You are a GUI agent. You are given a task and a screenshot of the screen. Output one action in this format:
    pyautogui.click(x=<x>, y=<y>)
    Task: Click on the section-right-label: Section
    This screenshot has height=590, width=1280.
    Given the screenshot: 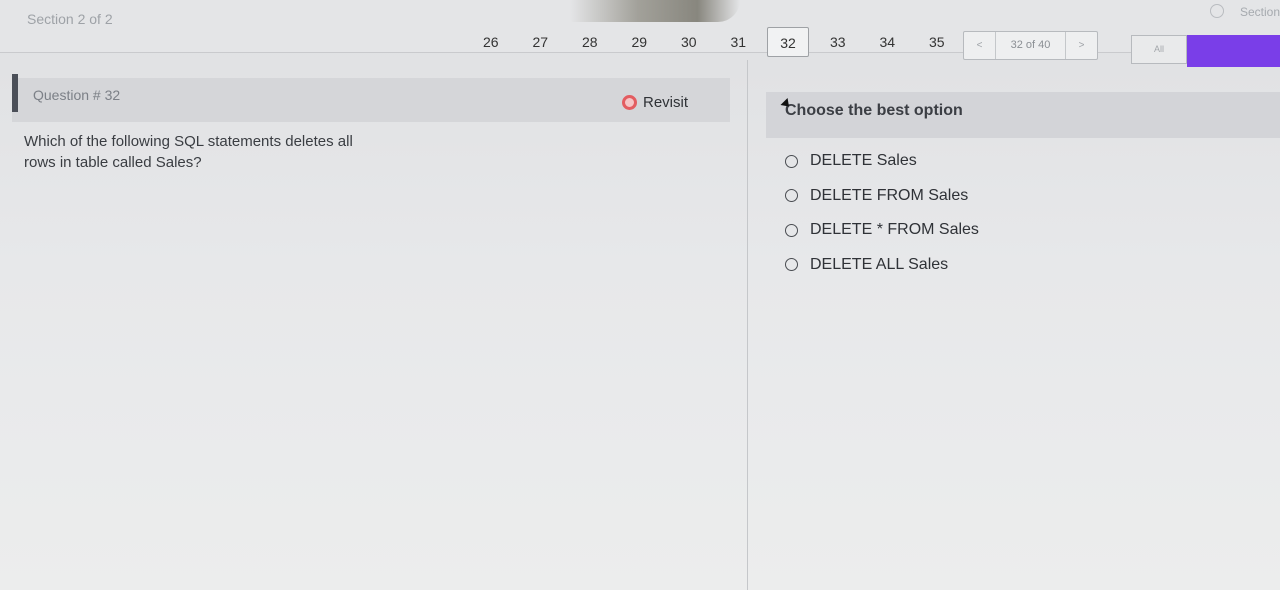 What is the action you would take?
    pyautogui.click(x=1259, y=12)
    